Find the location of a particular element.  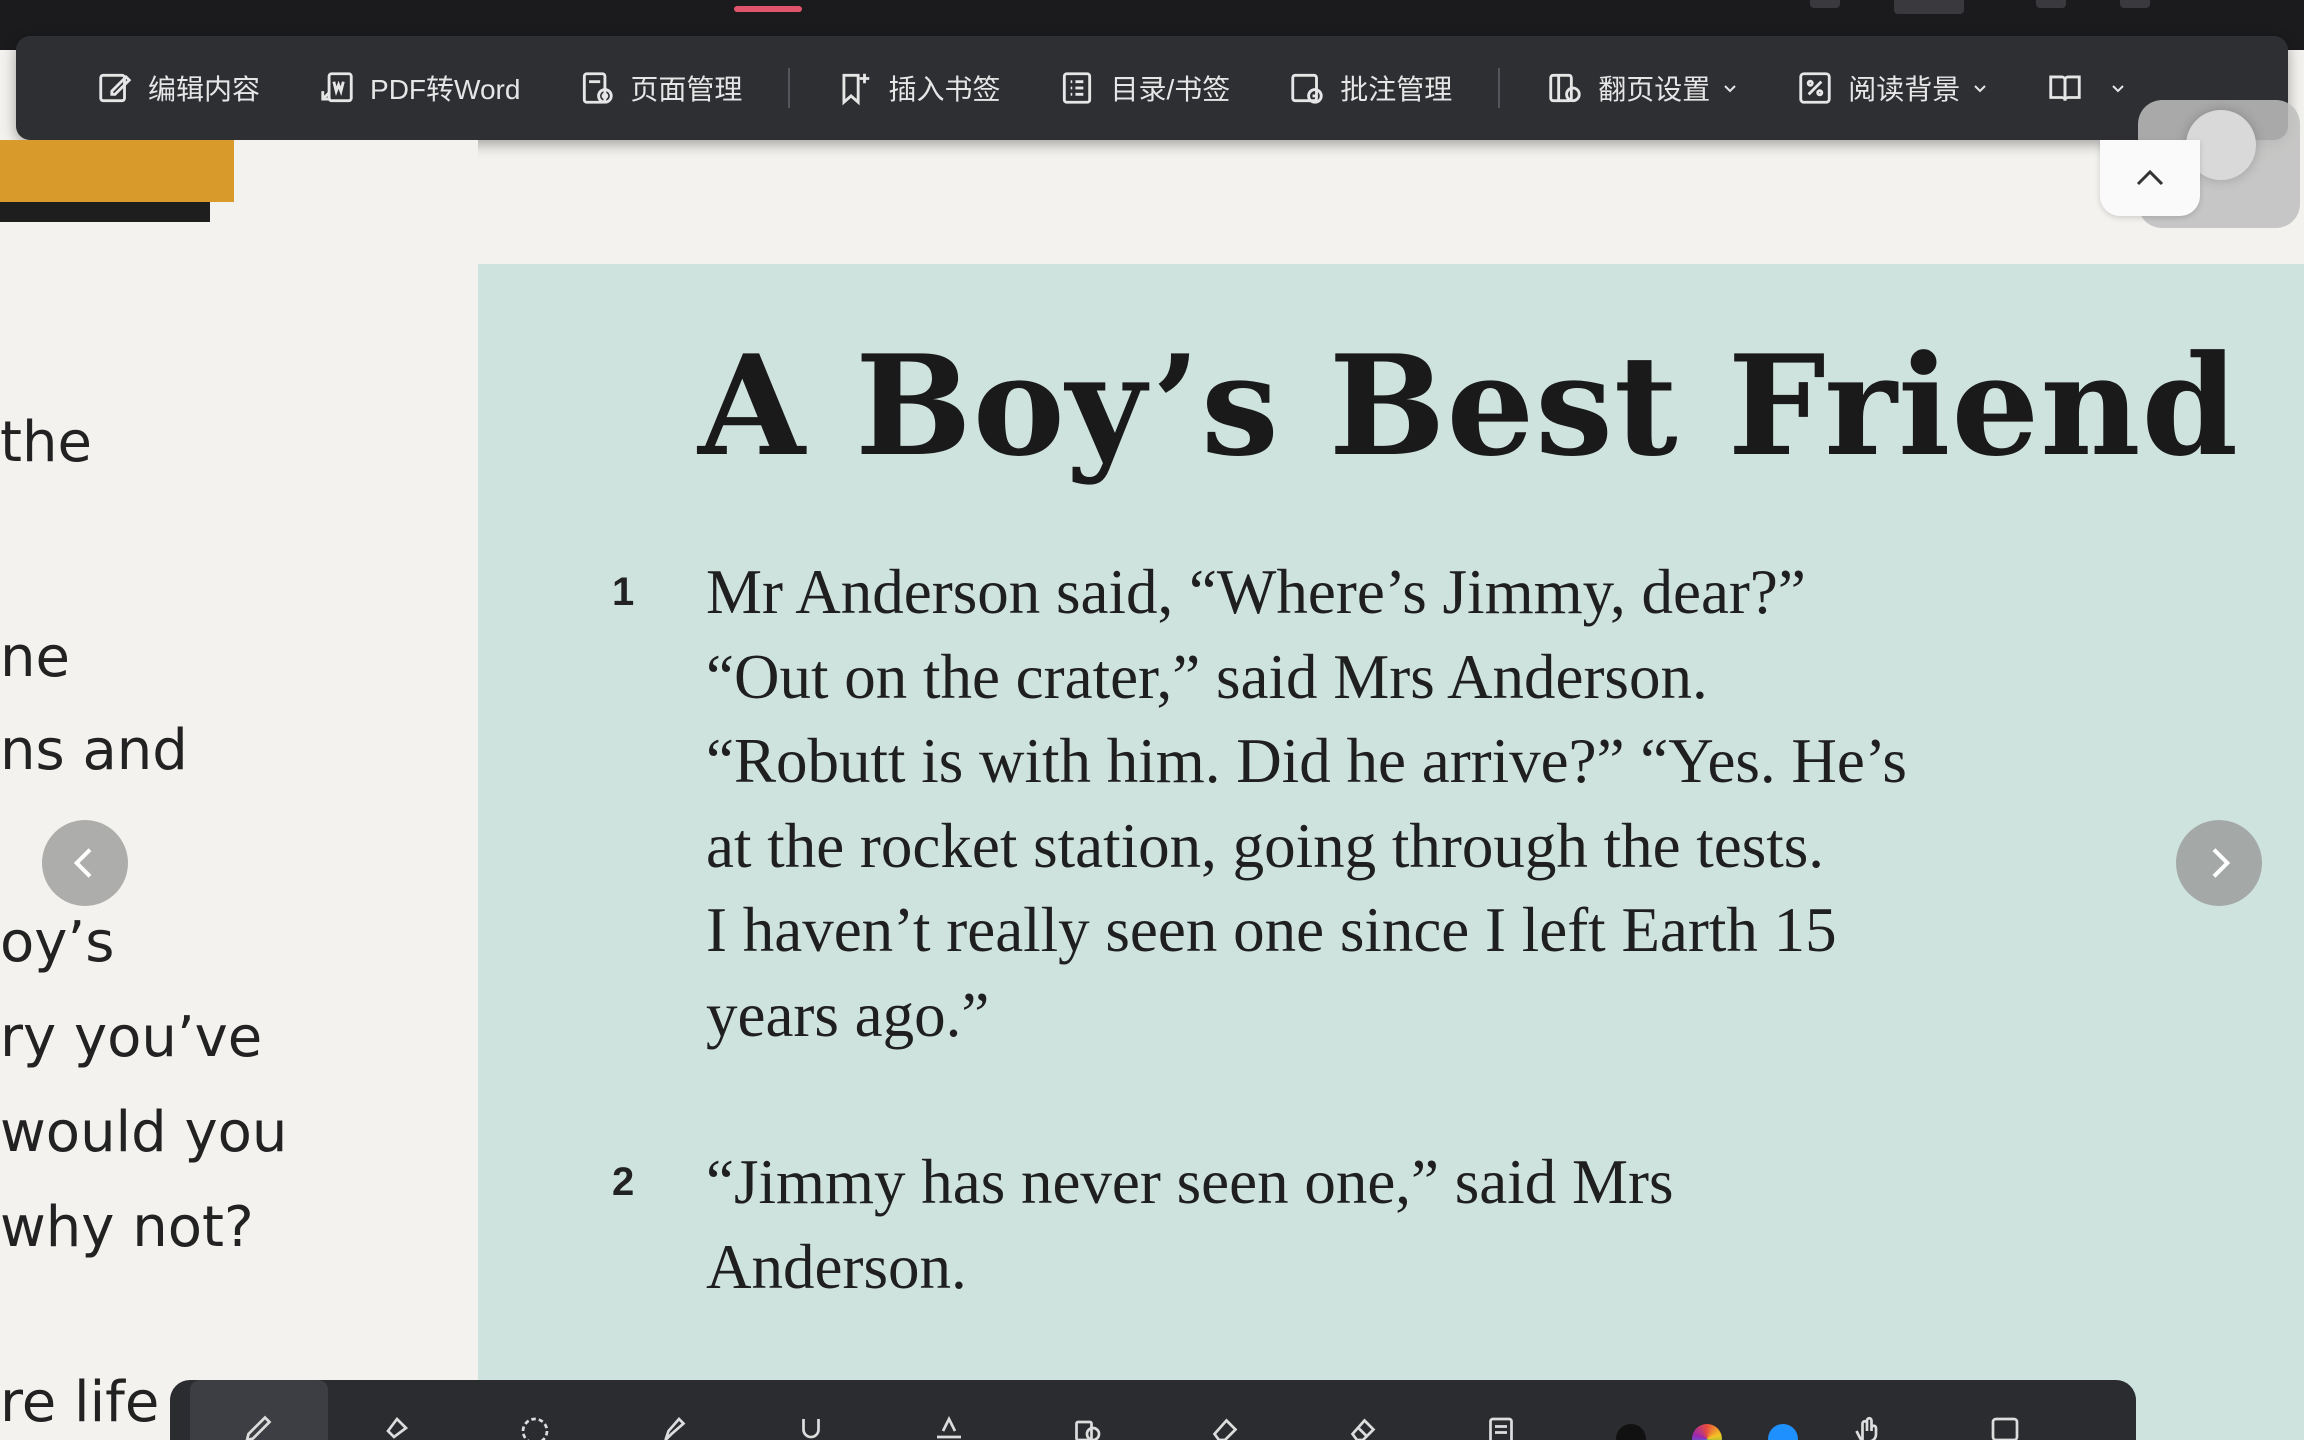

book-icon is located at coordinates (2065, 88).